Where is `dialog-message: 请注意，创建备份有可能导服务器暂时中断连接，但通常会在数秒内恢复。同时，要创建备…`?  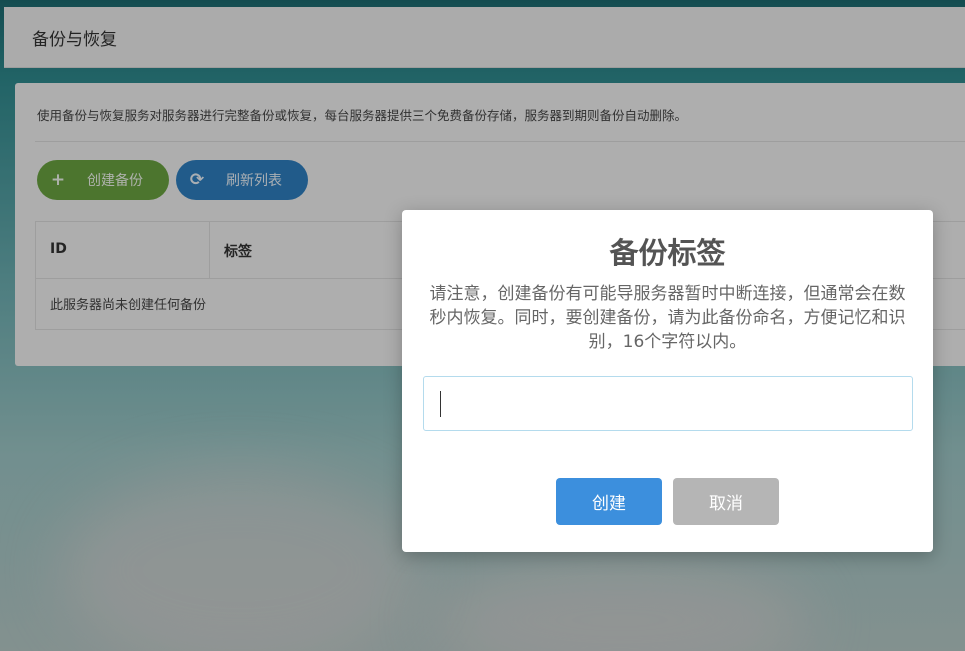
dialog-message: 请注意，创建备份有可能导服务器暂时中断连接，但通常会在数秒内恢复。同时，要创建备… is located at coordinates (667, 318).